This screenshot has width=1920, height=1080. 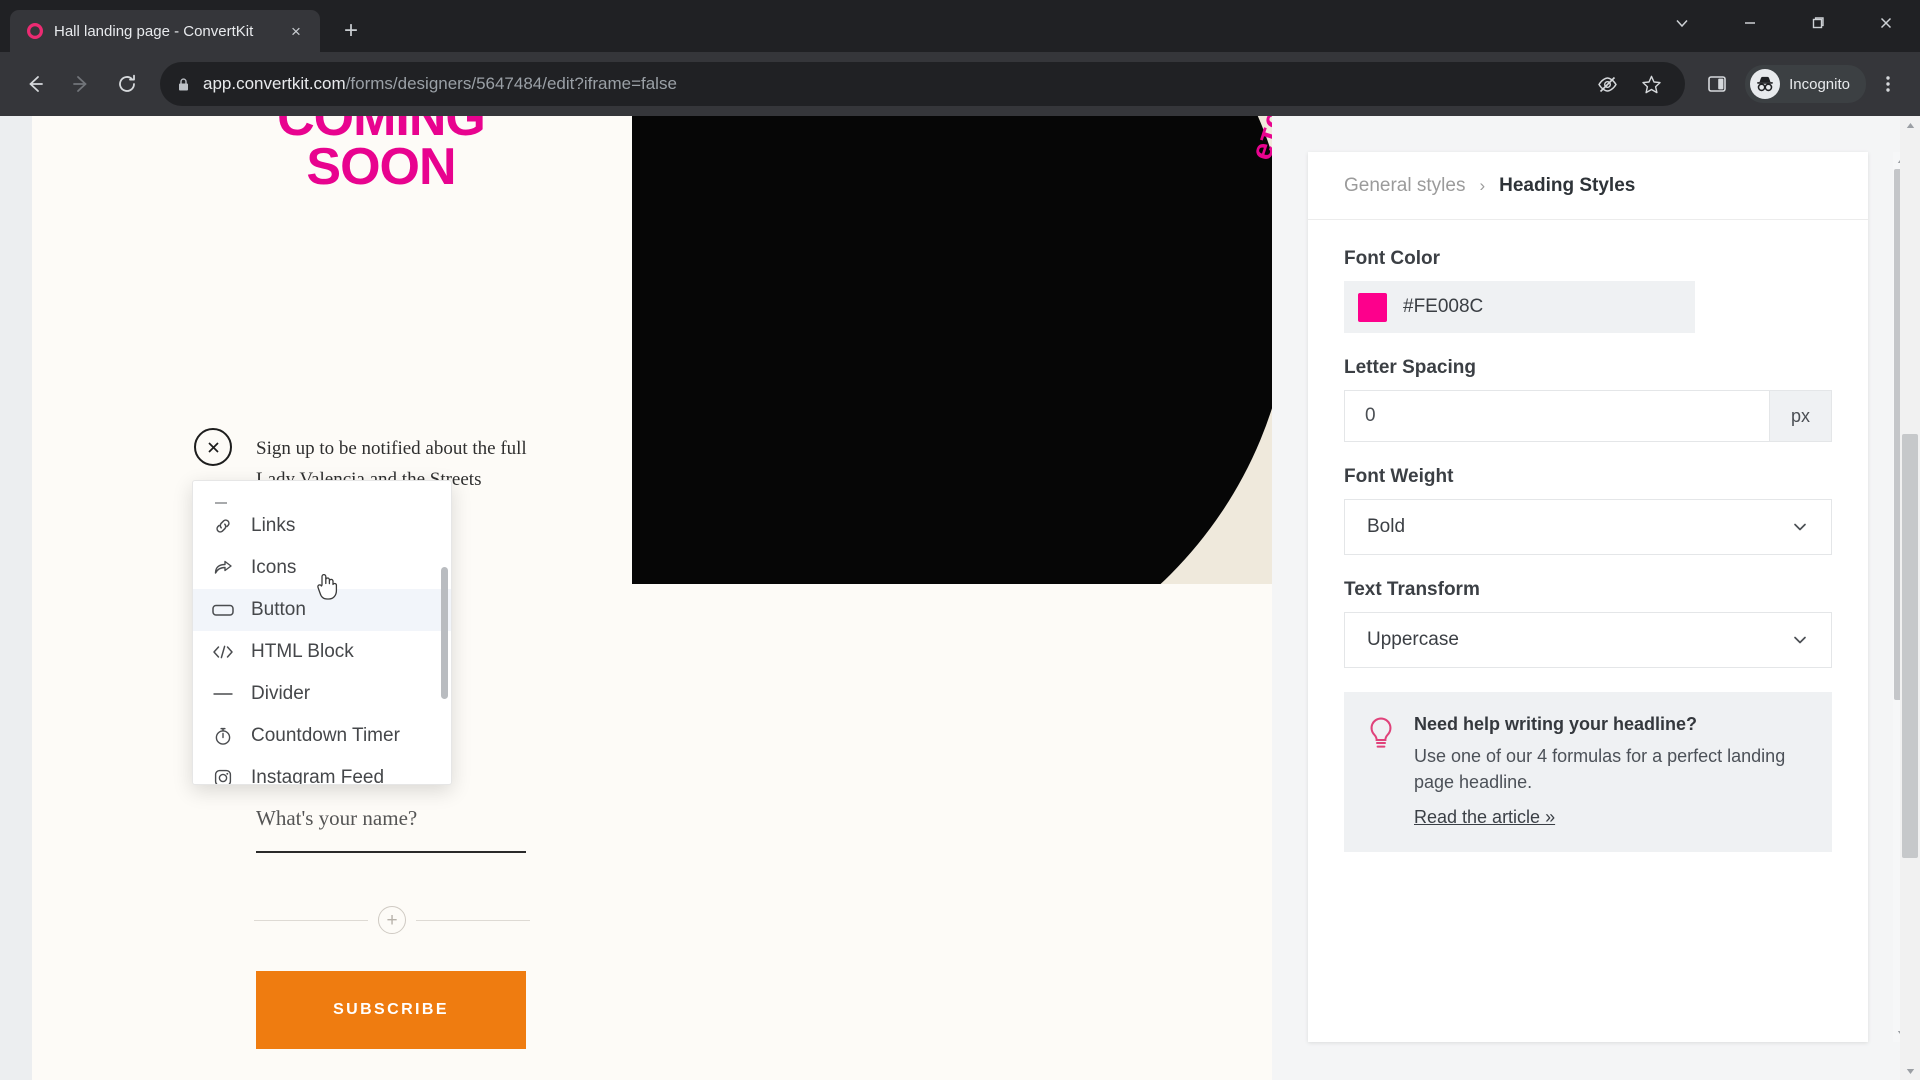 What do you see at coordinates (1557, 416) in the screenshot?
I see `letter-spacing-value: 0` at bounding box center [1557, 416].